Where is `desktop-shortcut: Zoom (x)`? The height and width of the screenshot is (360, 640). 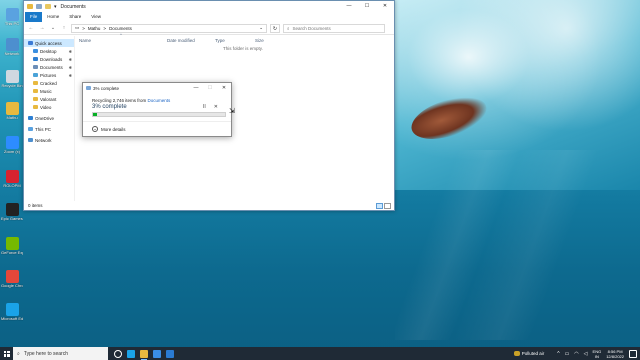 desktop-shortcut: Zoom (x) is located at coordinates (12, 145).